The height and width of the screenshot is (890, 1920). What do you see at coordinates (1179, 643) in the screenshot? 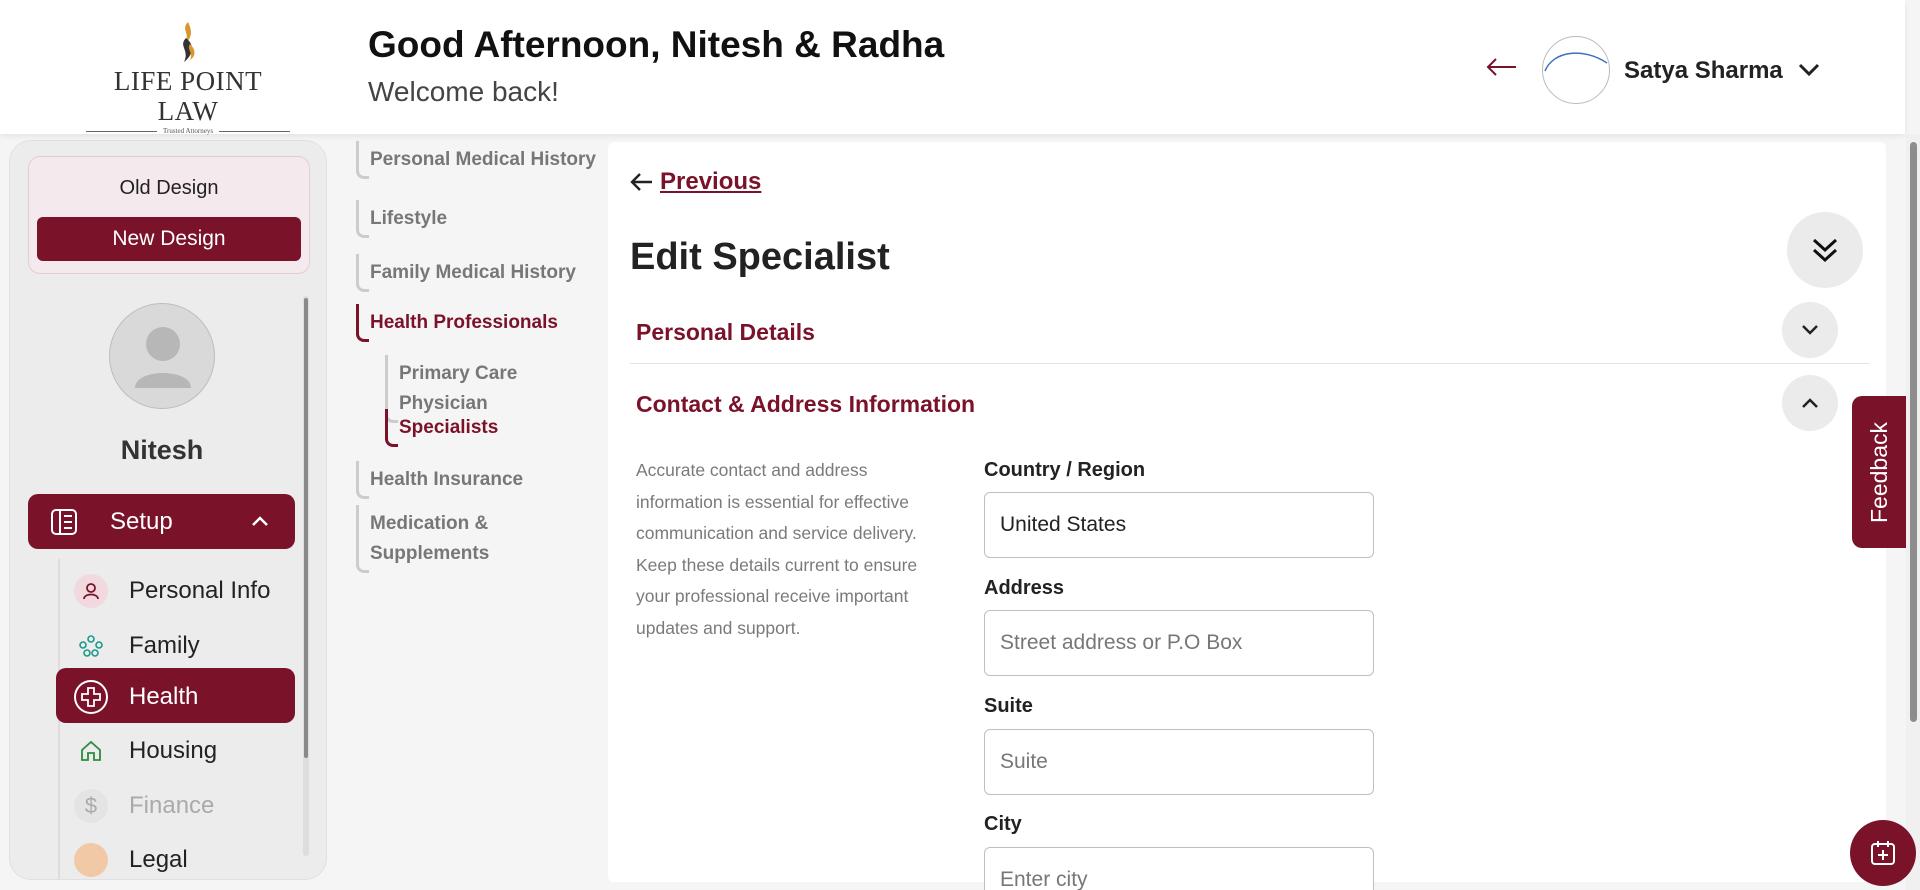
I see `address-field` at bounding box center [1179, 643].